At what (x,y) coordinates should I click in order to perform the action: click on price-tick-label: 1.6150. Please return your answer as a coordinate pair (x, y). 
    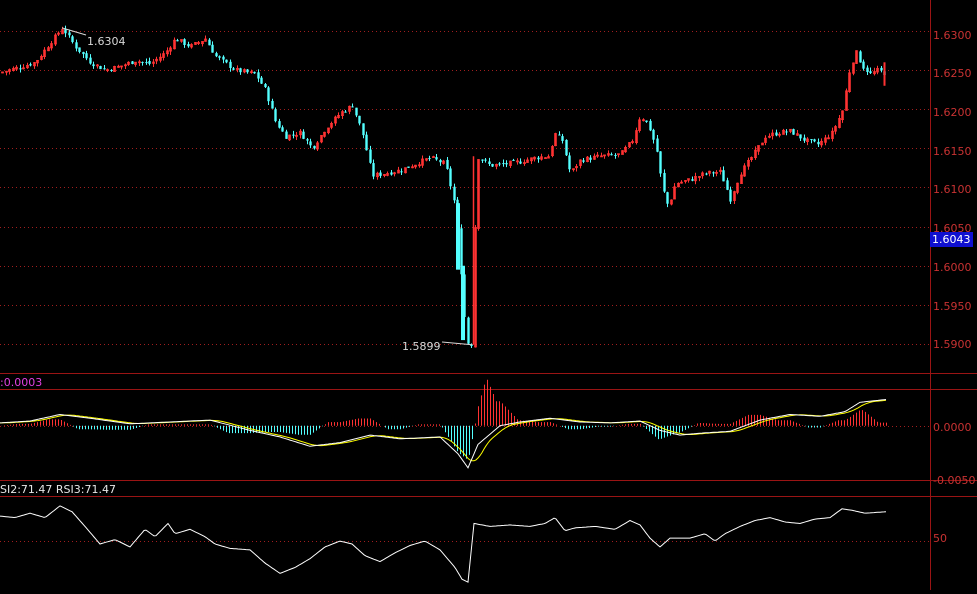
    Looking at the image, I should click on (952, 151).